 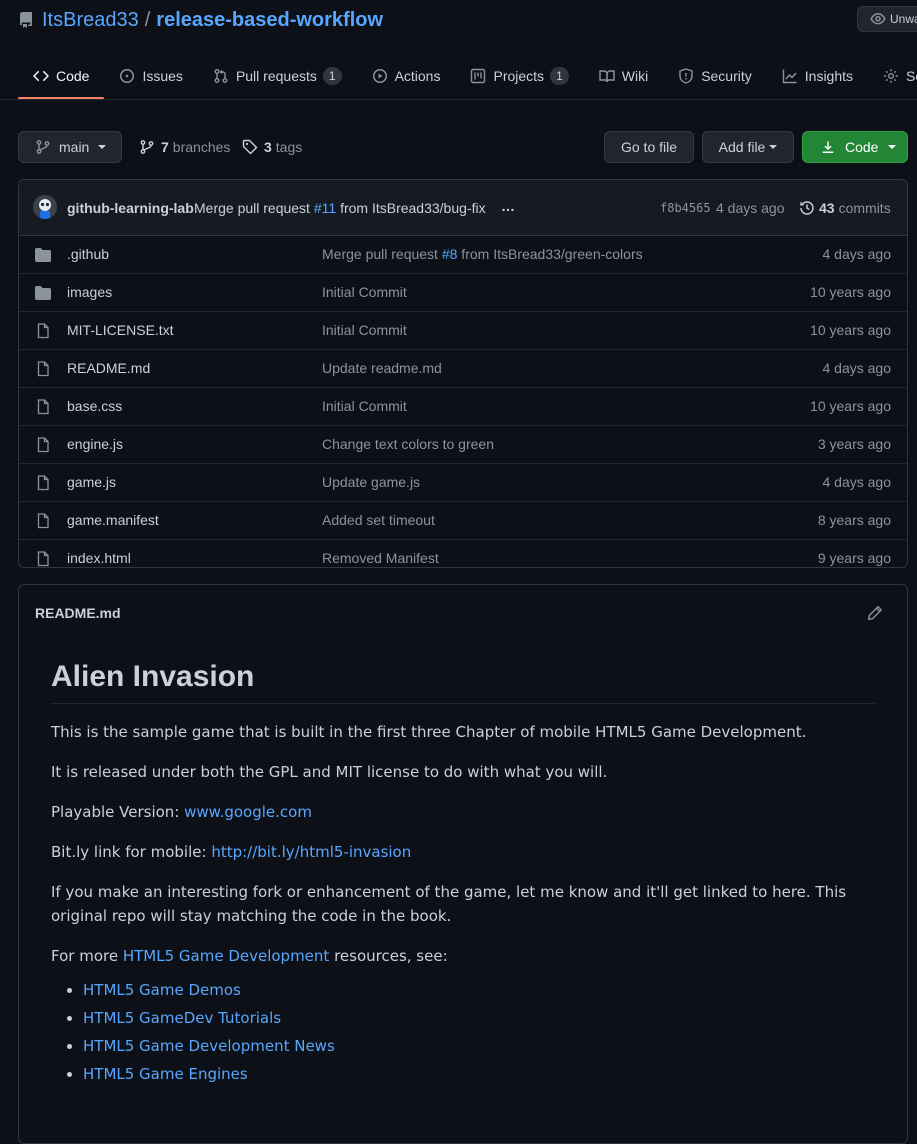 I want to click on avatar, so click(x=45, y=207).